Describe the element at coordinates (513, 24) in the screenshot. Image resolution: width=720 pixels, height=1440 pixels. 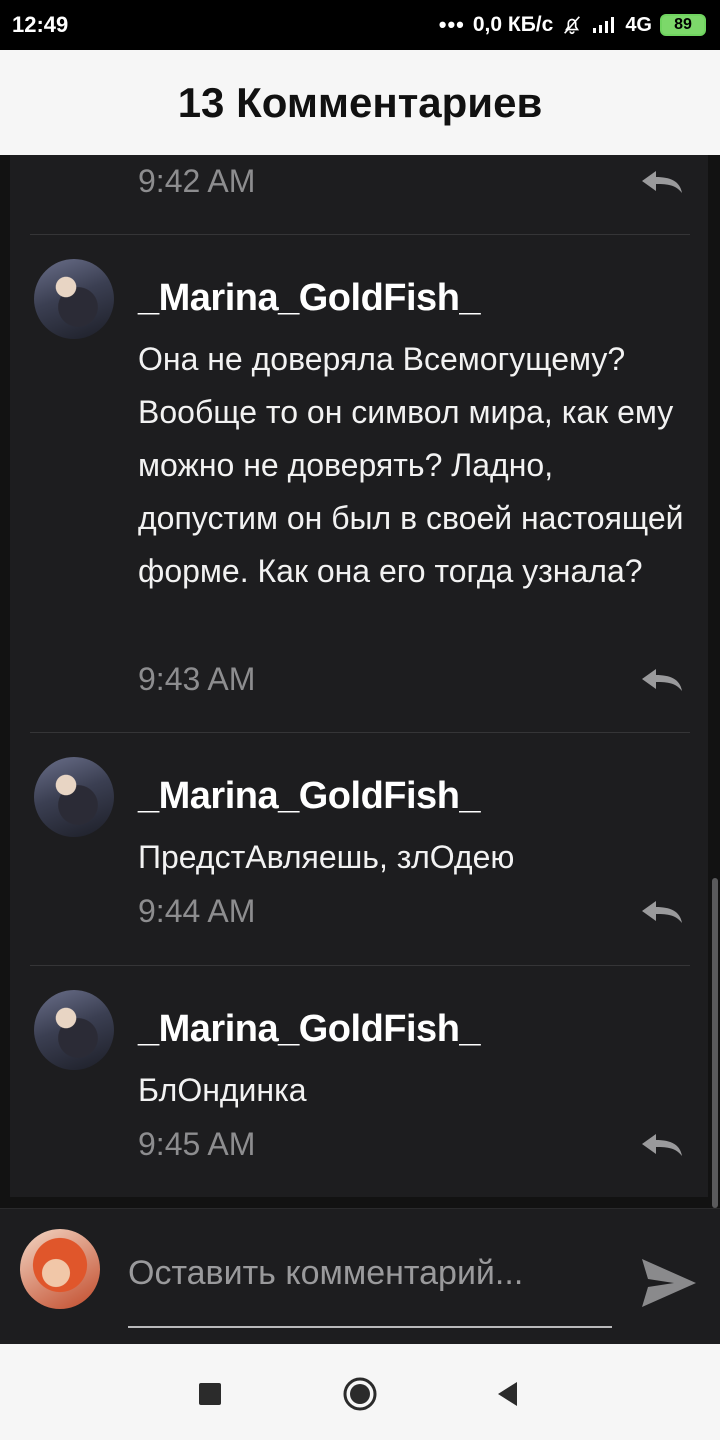
I see `network-speed: 0,0 КБ/с` at that location.